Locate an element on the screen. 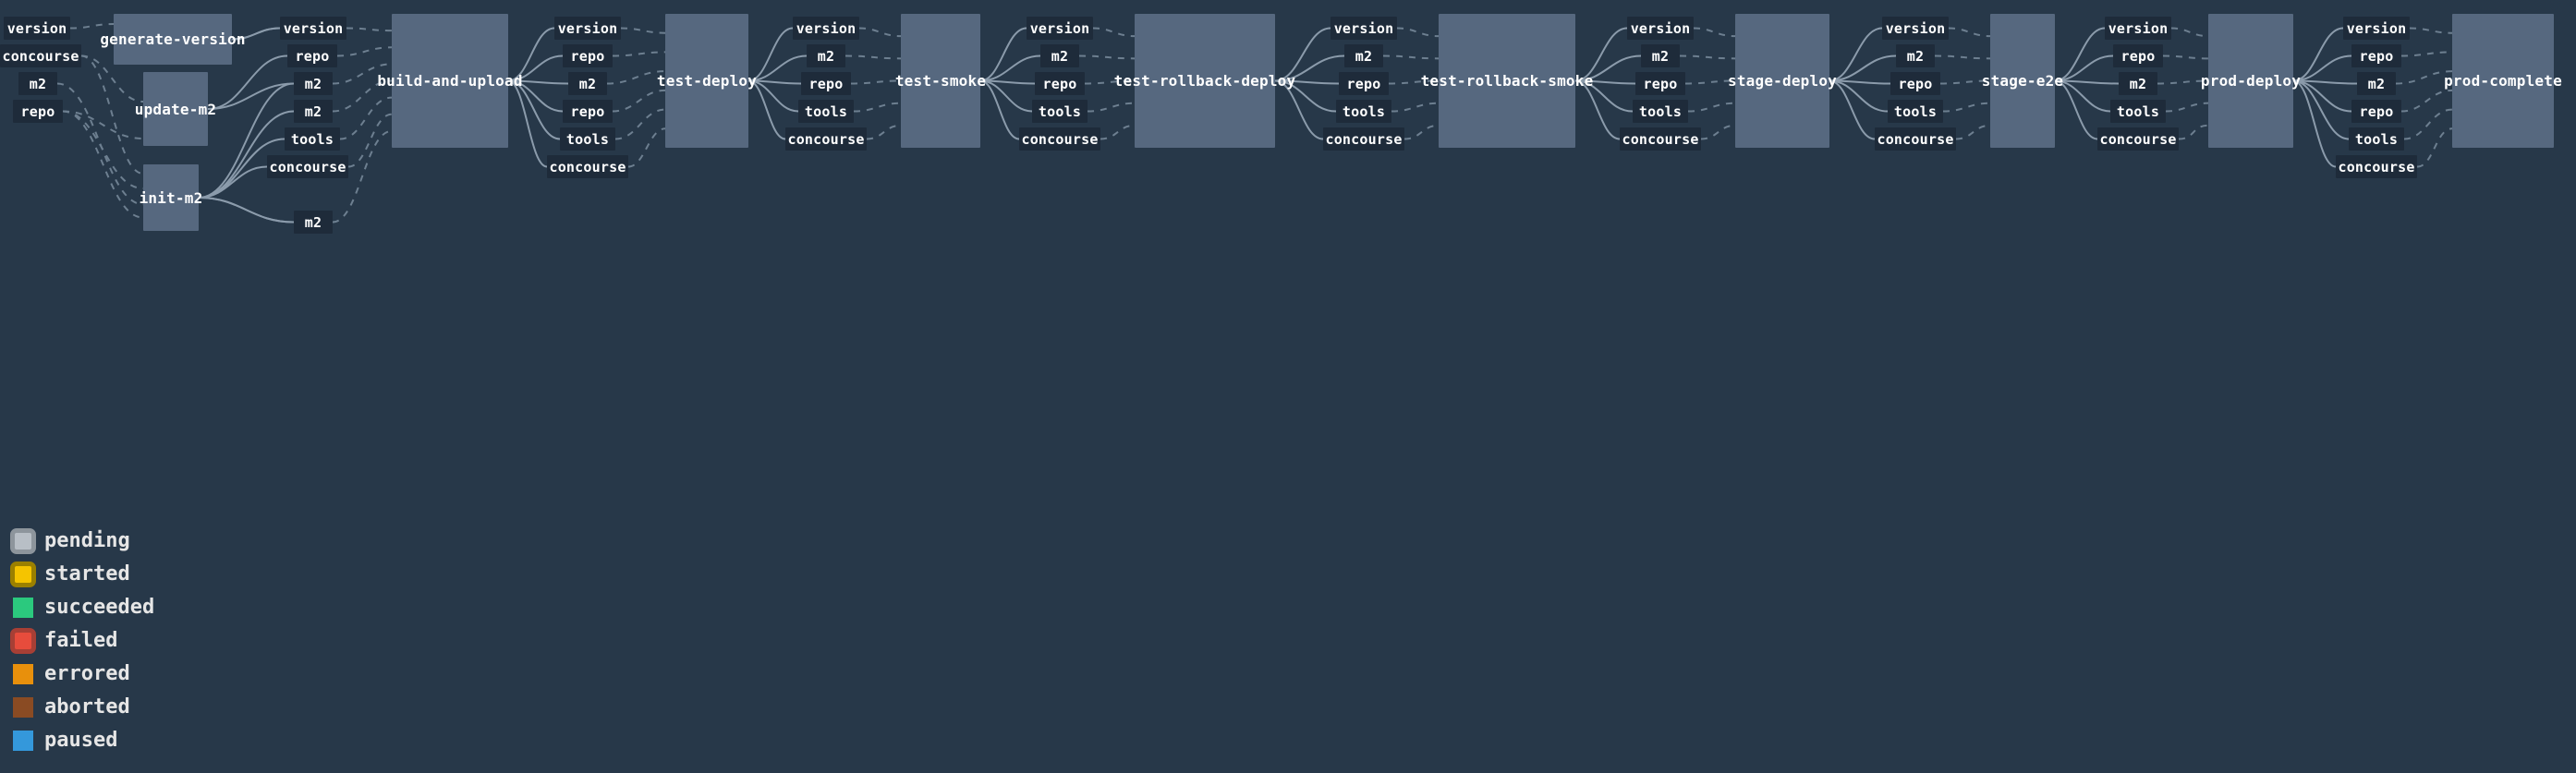 The image size is (2576, 773). job-node-generate-version: generate-version is located at coordinates (172, 39).